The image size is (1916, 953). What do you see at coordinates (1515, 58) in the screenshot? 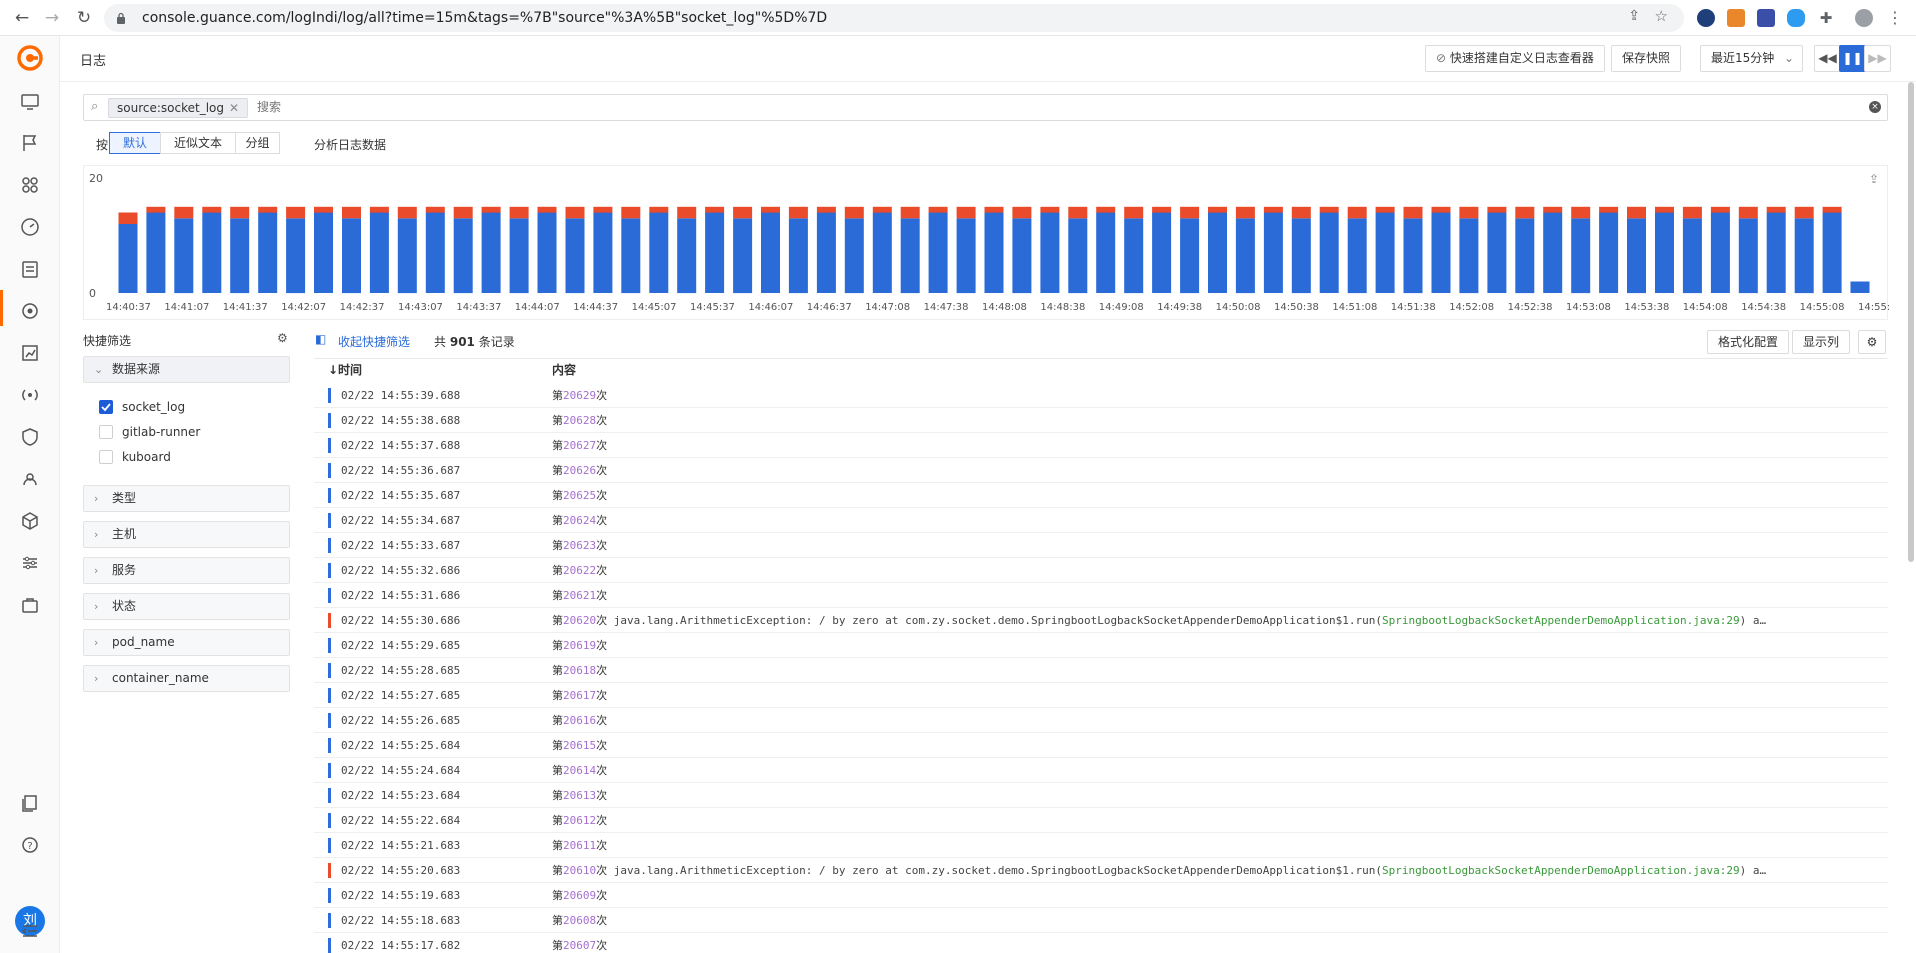
I see `build-viewer-button: ⊘ 快速搭建自定义日志查看器` at bounding box center [1515, 58].